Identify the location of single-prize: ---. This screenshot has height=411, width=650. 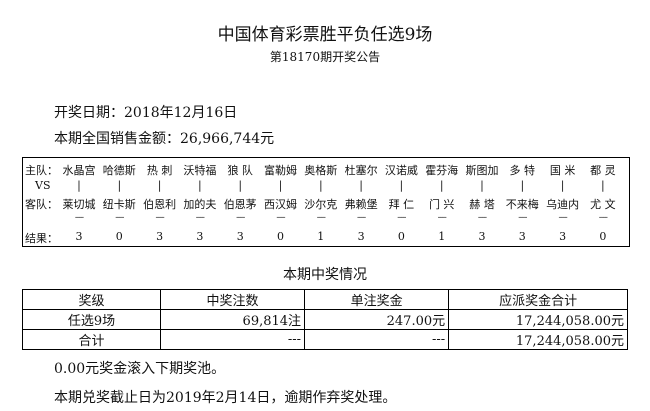
(377, 339).